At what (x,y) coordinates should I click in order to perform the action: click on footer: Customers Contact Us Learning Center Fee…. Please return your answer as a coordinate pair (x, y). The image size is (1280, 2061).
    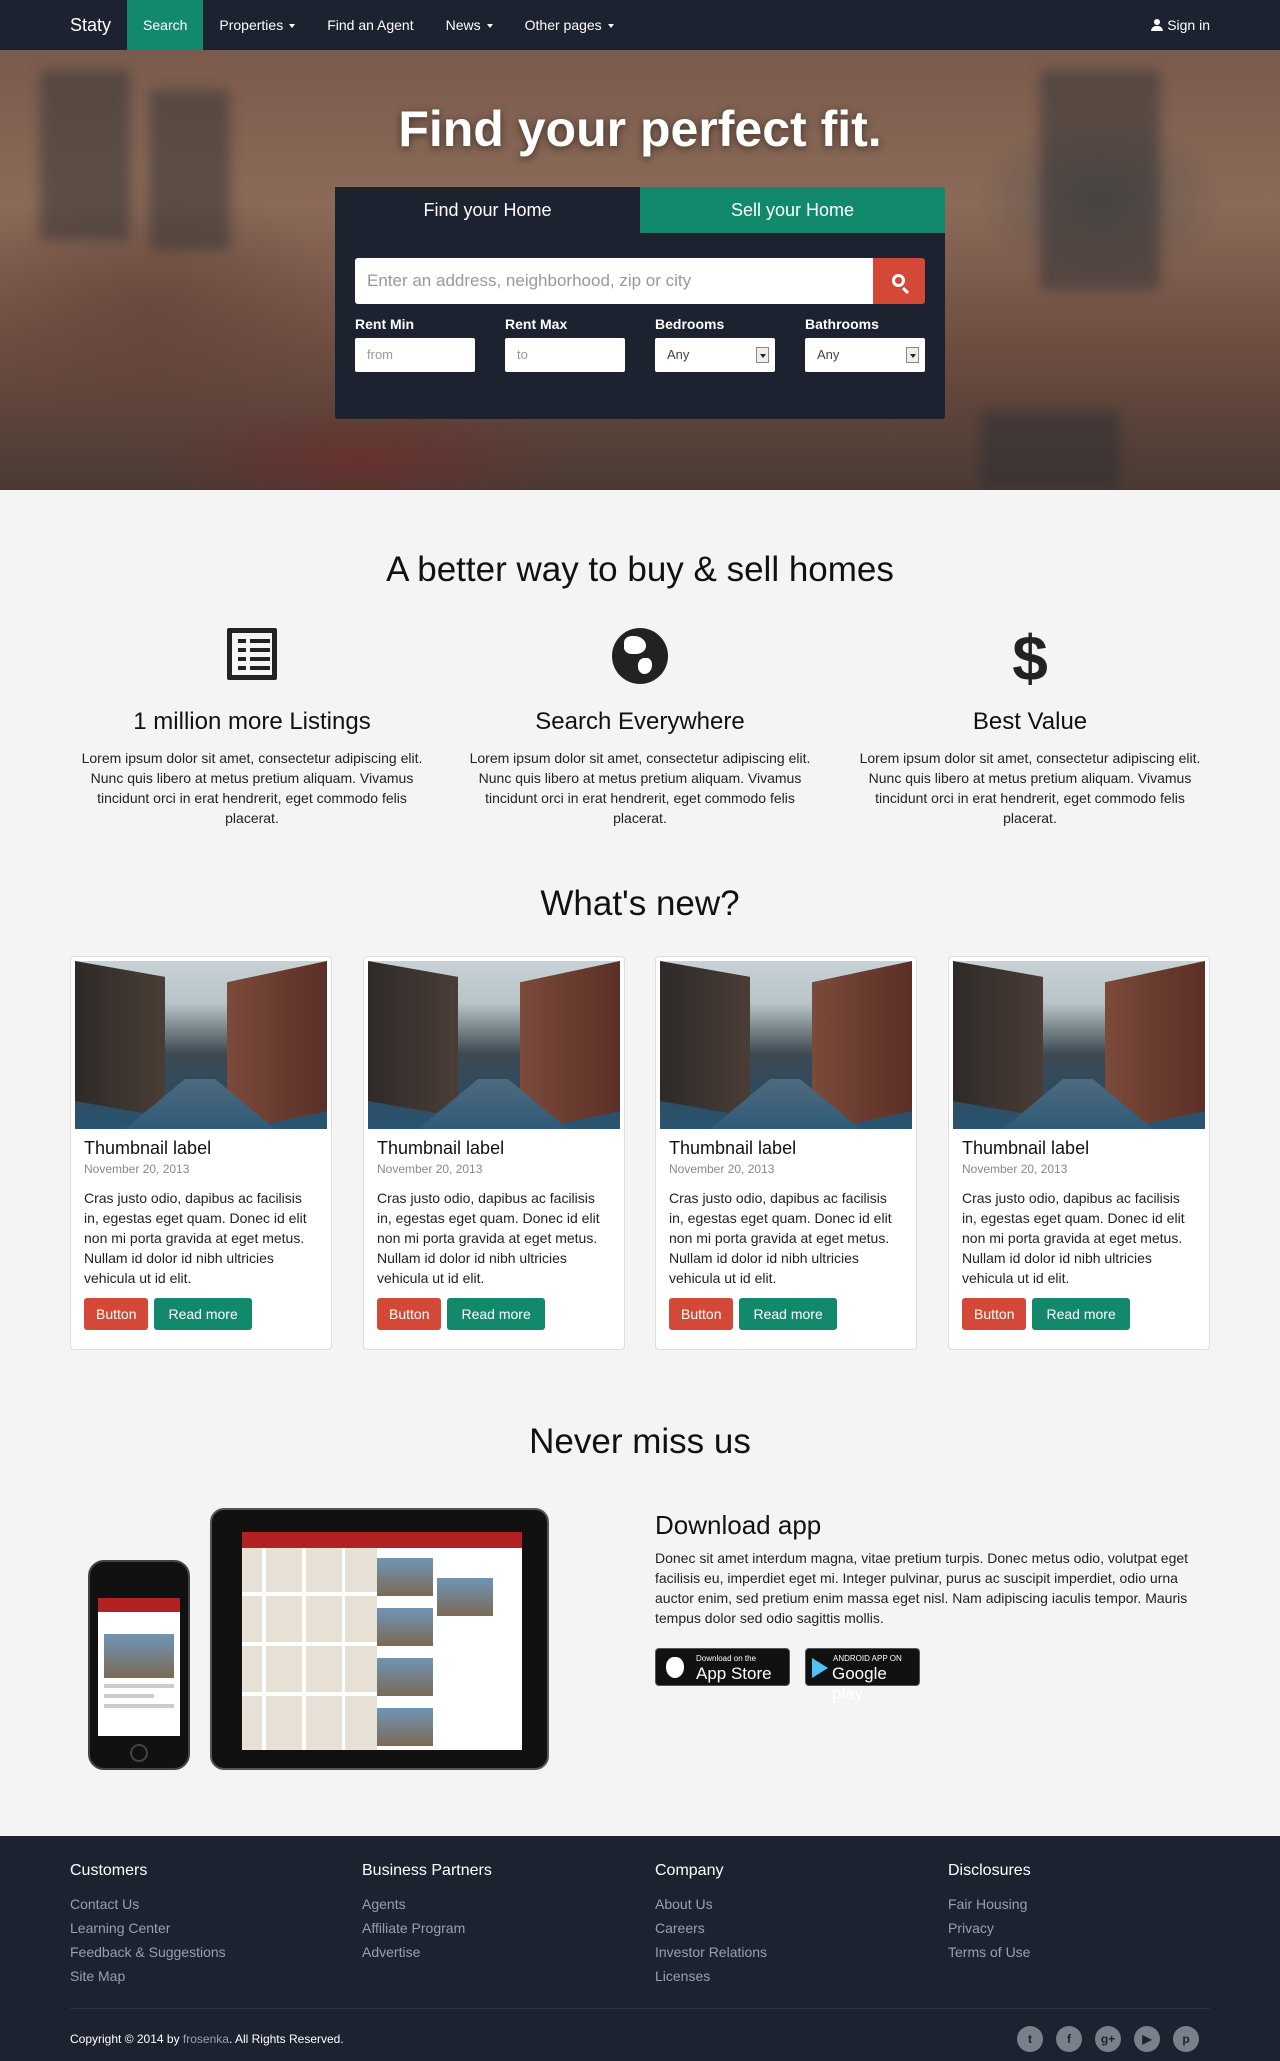
    Looking at the image, I should click on (640, 1948).